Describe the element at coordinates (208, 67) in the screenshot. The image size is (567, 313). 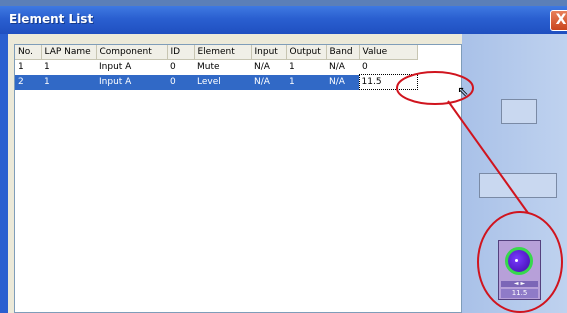
I see `cell-element: Mute` at that location.